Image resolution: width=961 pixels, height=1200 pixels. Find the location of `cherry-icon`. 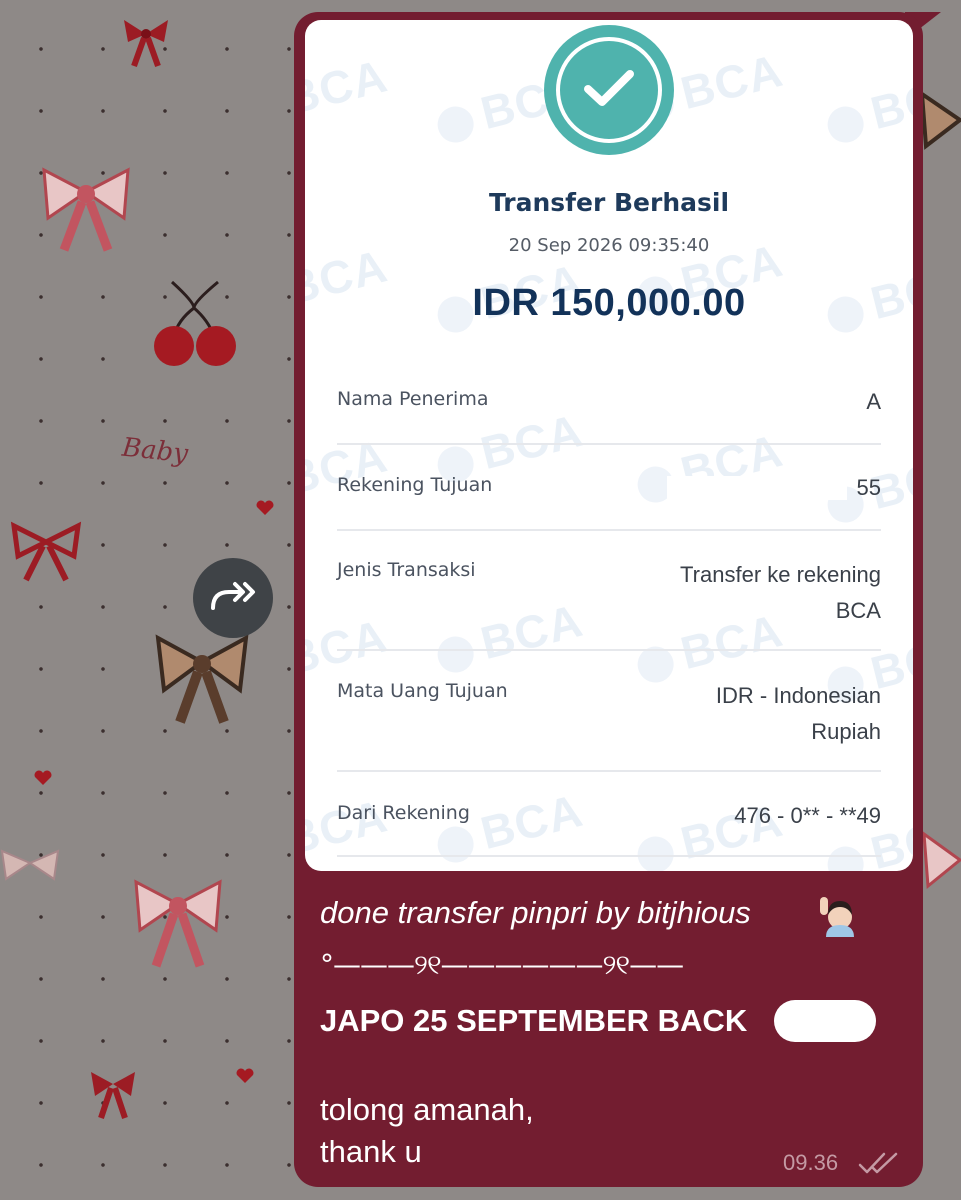

cherry-icon is located at coordinates (194, 323).